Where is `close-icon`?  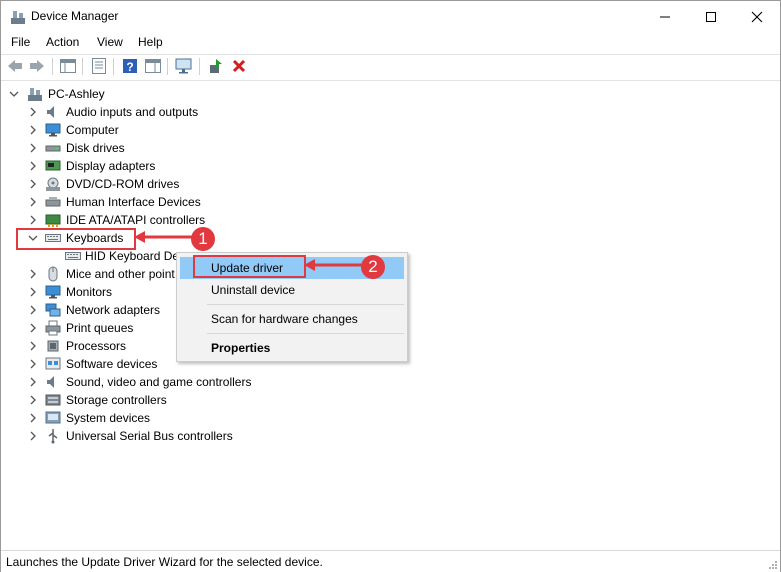
close-icon is located at coordinates (757, 16).